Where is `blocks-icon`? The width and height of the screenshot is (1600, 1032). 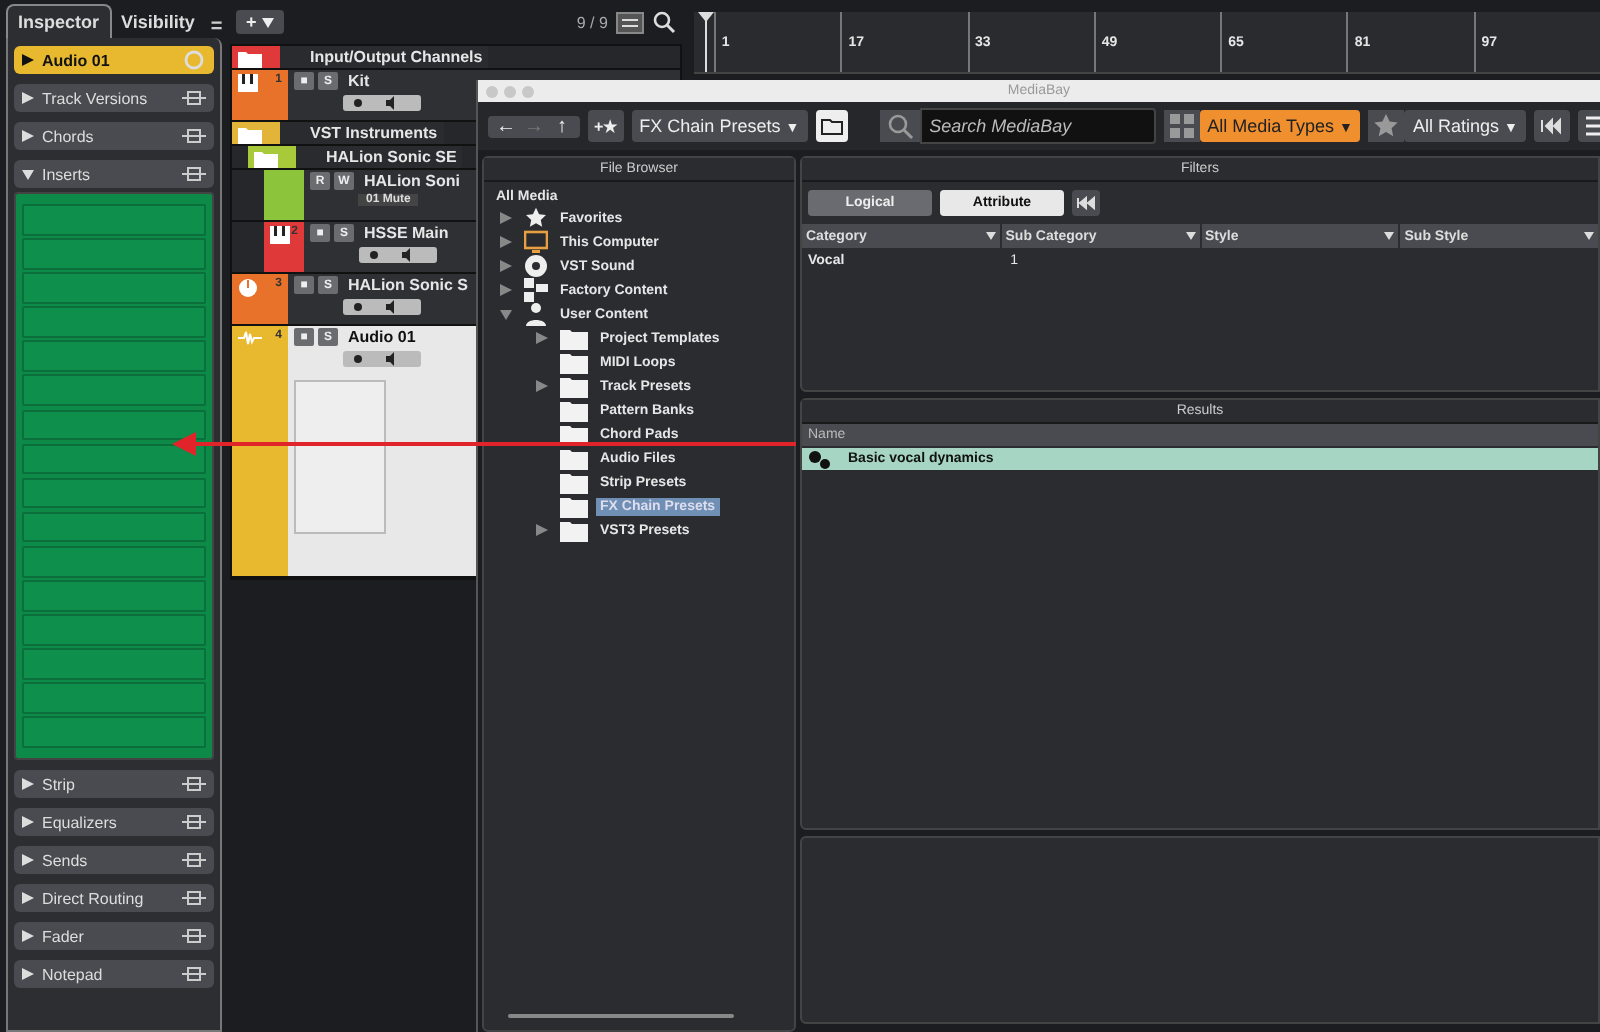
blocks-icon is located at coordinates (536, 290).